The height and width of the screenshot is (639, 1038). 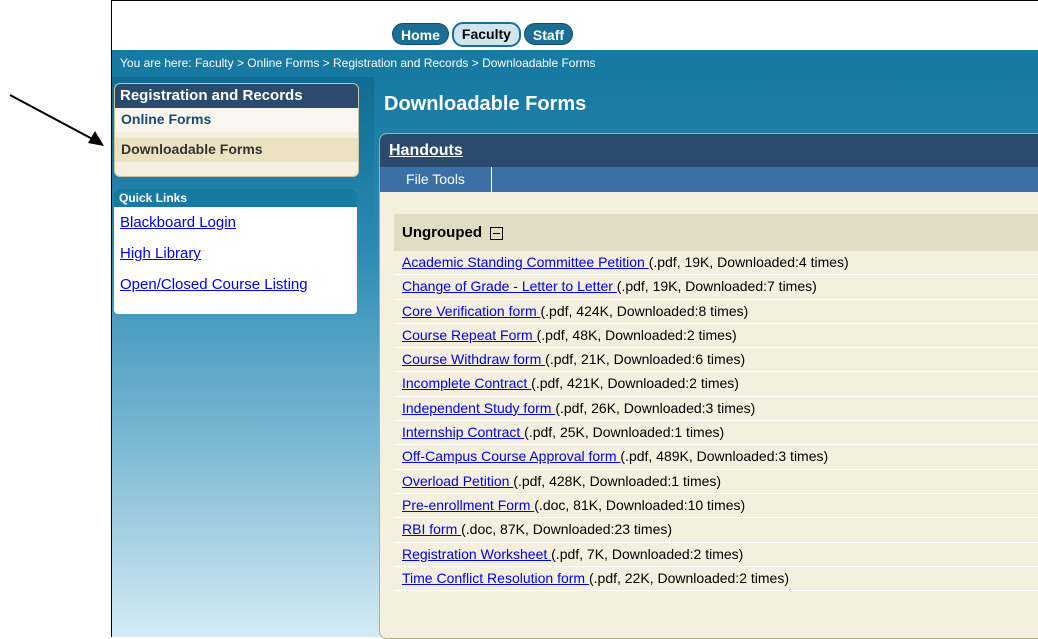 What do you see at coordinates (497, 233) in the screenshot?
I see `collapse-toggle-icon` at bounding box center [497, 233].